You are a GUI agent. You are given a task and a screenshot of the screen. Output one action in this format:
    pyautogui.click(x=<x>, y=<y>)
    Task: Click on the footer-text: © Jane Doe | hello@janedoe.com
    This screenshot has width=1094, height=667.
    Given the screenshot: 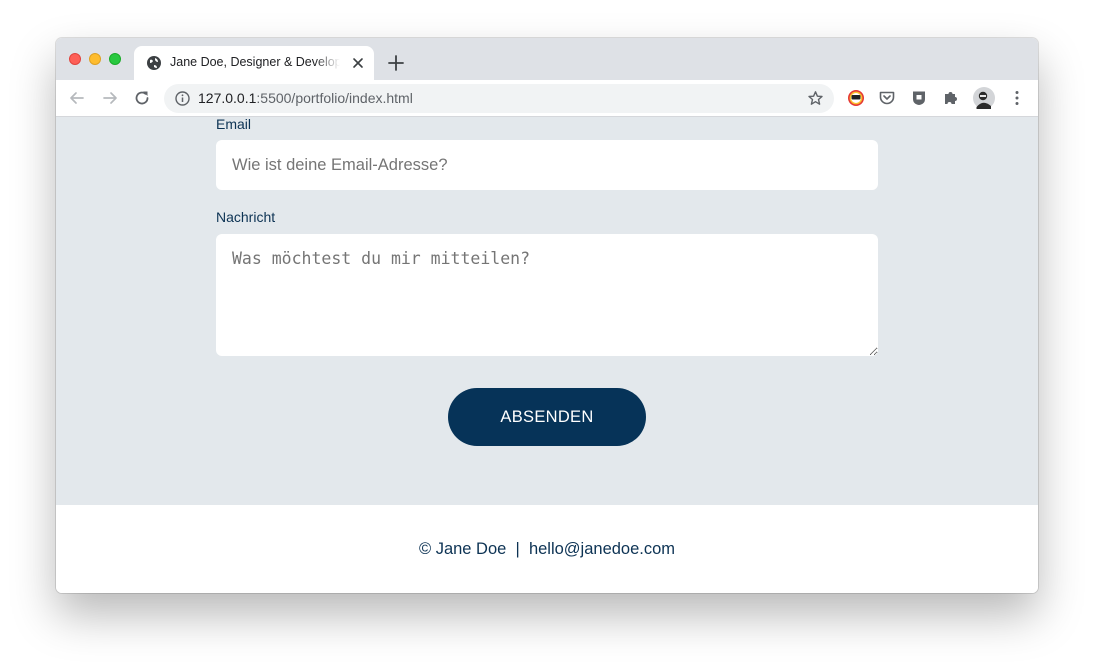 What is the action you would take?
    pyautogui.click(x=547, y=549)
    